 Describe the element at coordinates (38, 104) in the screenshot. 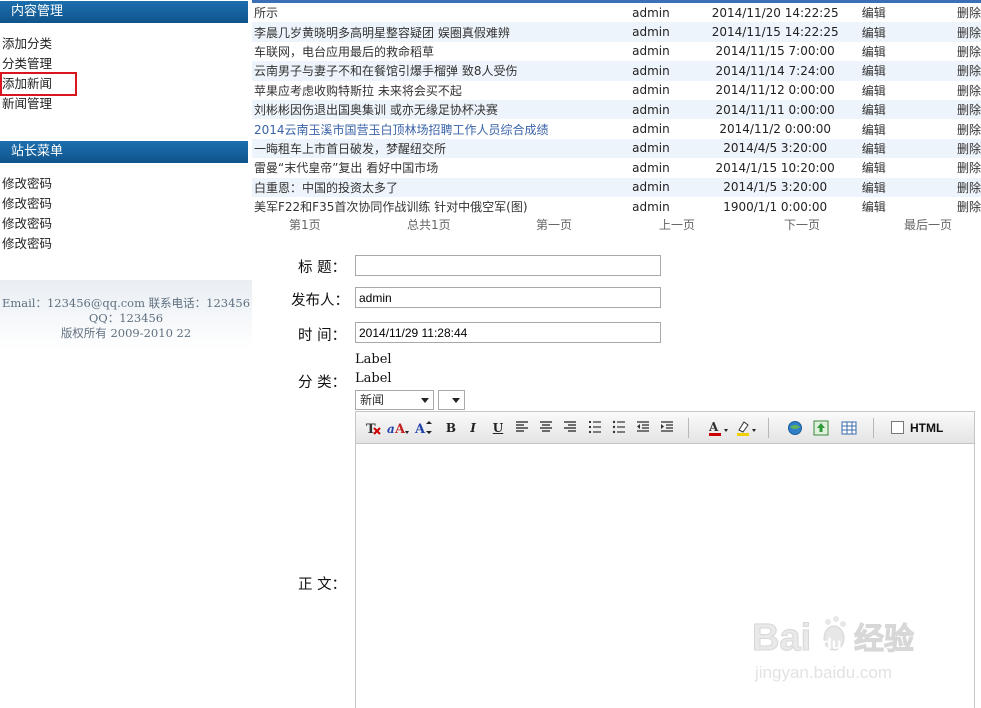

I see `menu-news-management: 新闻管理` at that location.